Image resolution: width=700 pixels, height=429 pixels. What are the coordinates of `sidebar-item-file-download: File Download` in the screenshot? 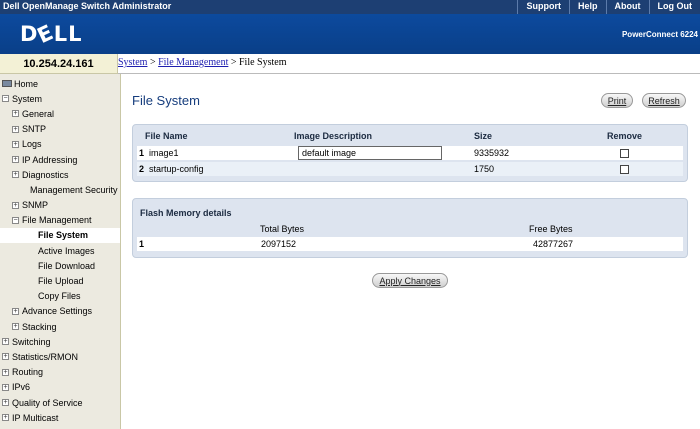 It's located at (60, 265).